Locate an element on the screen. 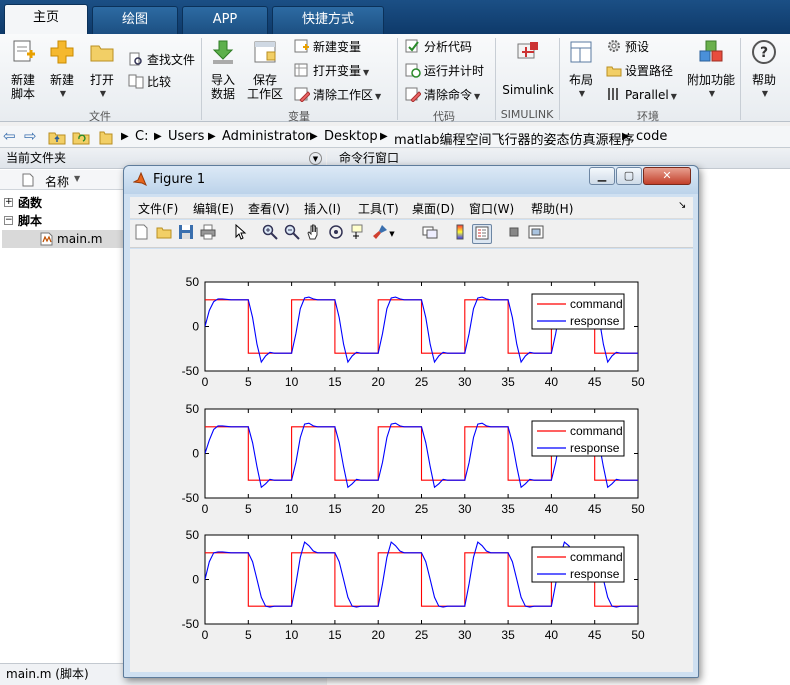  maximize-button: ▢ is located at coordinates (629, 176).